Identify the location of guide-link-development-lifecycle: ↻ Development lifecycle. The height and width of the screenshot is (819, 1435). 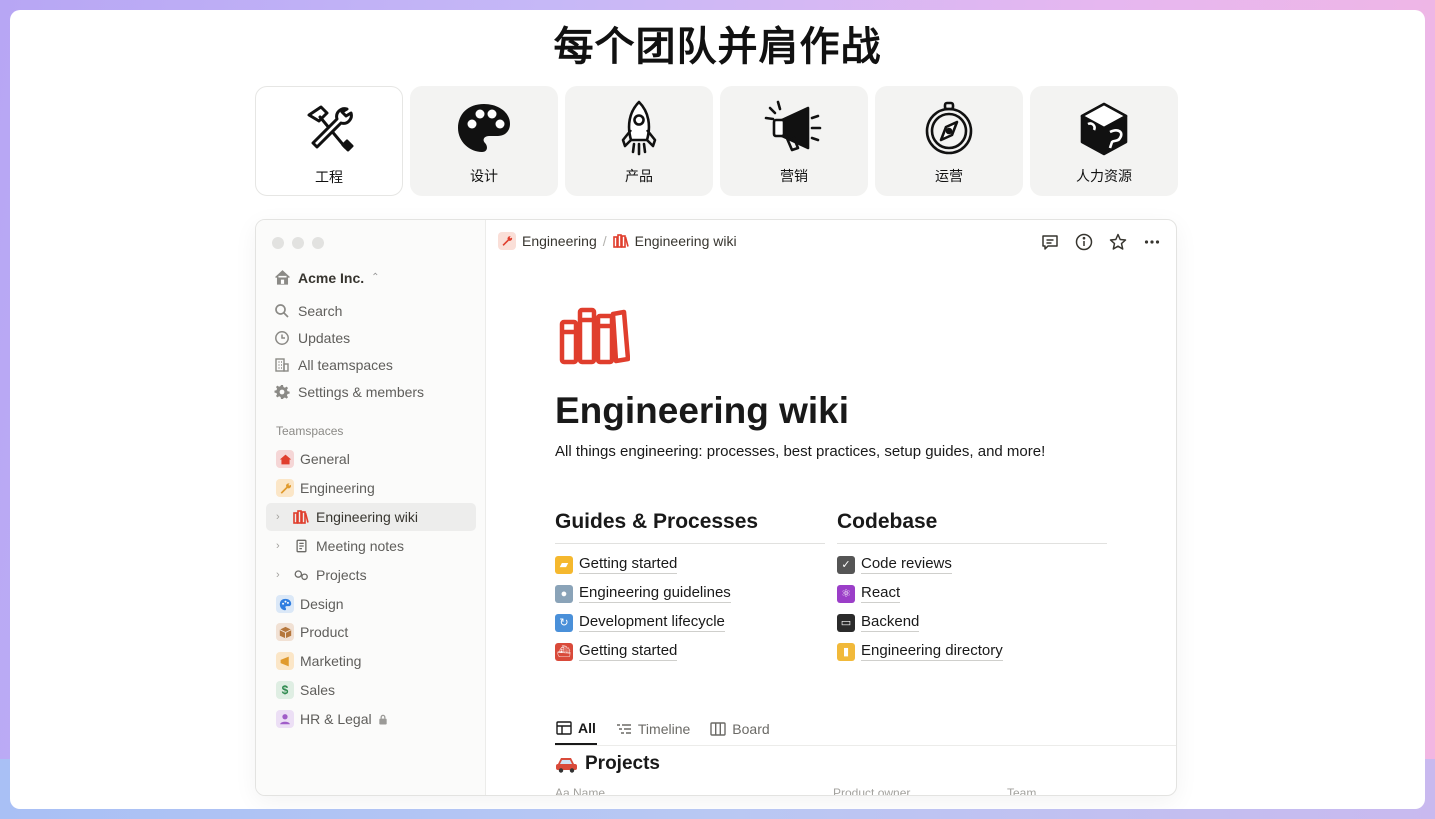
(690, 622).